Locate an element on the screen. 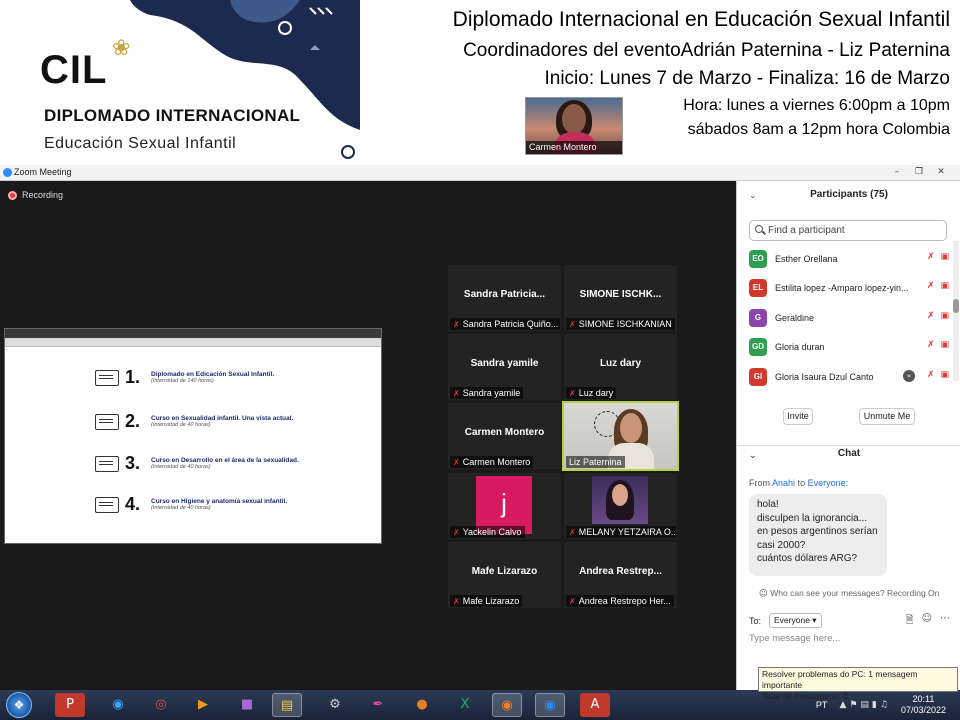 Image resolution: width=960 pixels, height=720 pixels. event-hours-weekdays: Hora: lunes a viernes 6:00pm a 10pm is located at coordinates (816, 105).